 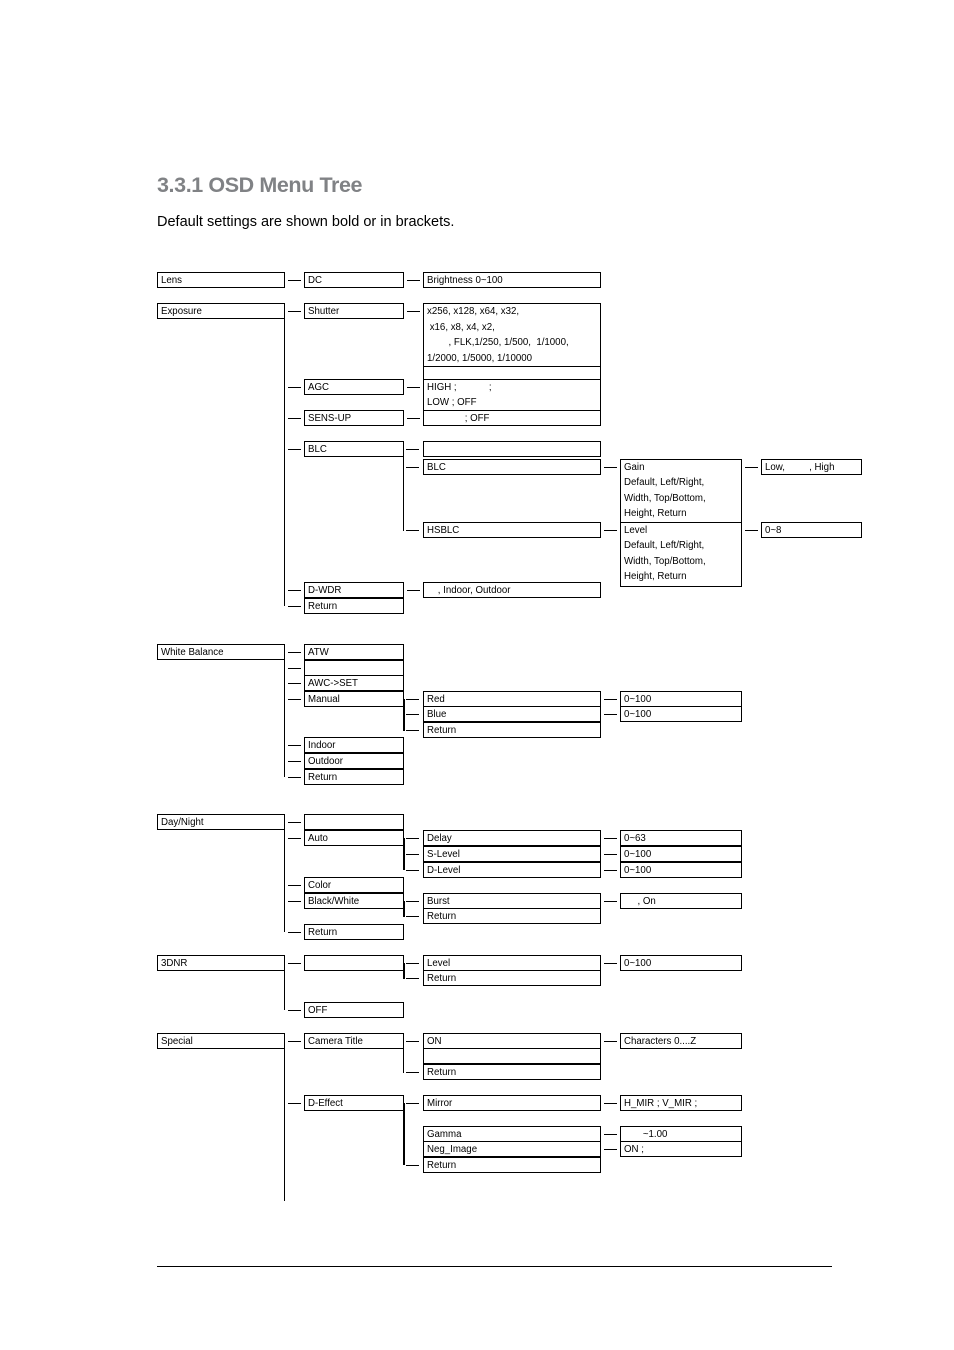 I want to click on node-dn-auto: Auto, so click(x=354, y=838).